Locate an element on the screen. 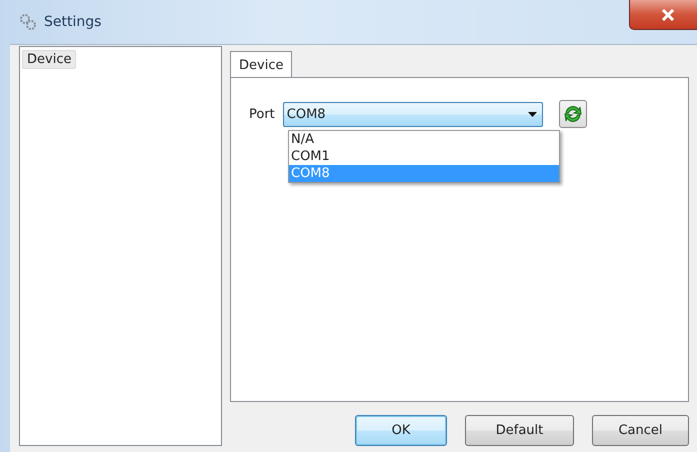  dropdown-option: N/A is located at coordinates (424, 139).